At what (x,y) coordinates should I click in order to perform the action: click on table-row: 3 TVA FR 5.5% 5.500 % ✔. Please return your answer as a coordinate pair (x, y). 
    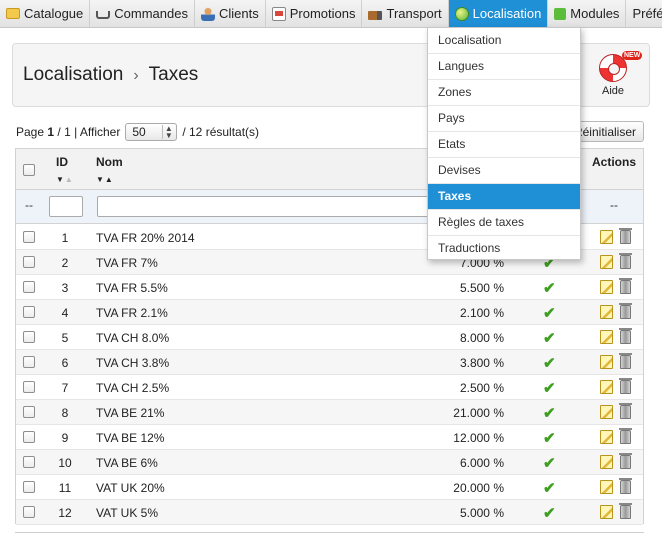
    Looking at the image, I should click on (329, 287).